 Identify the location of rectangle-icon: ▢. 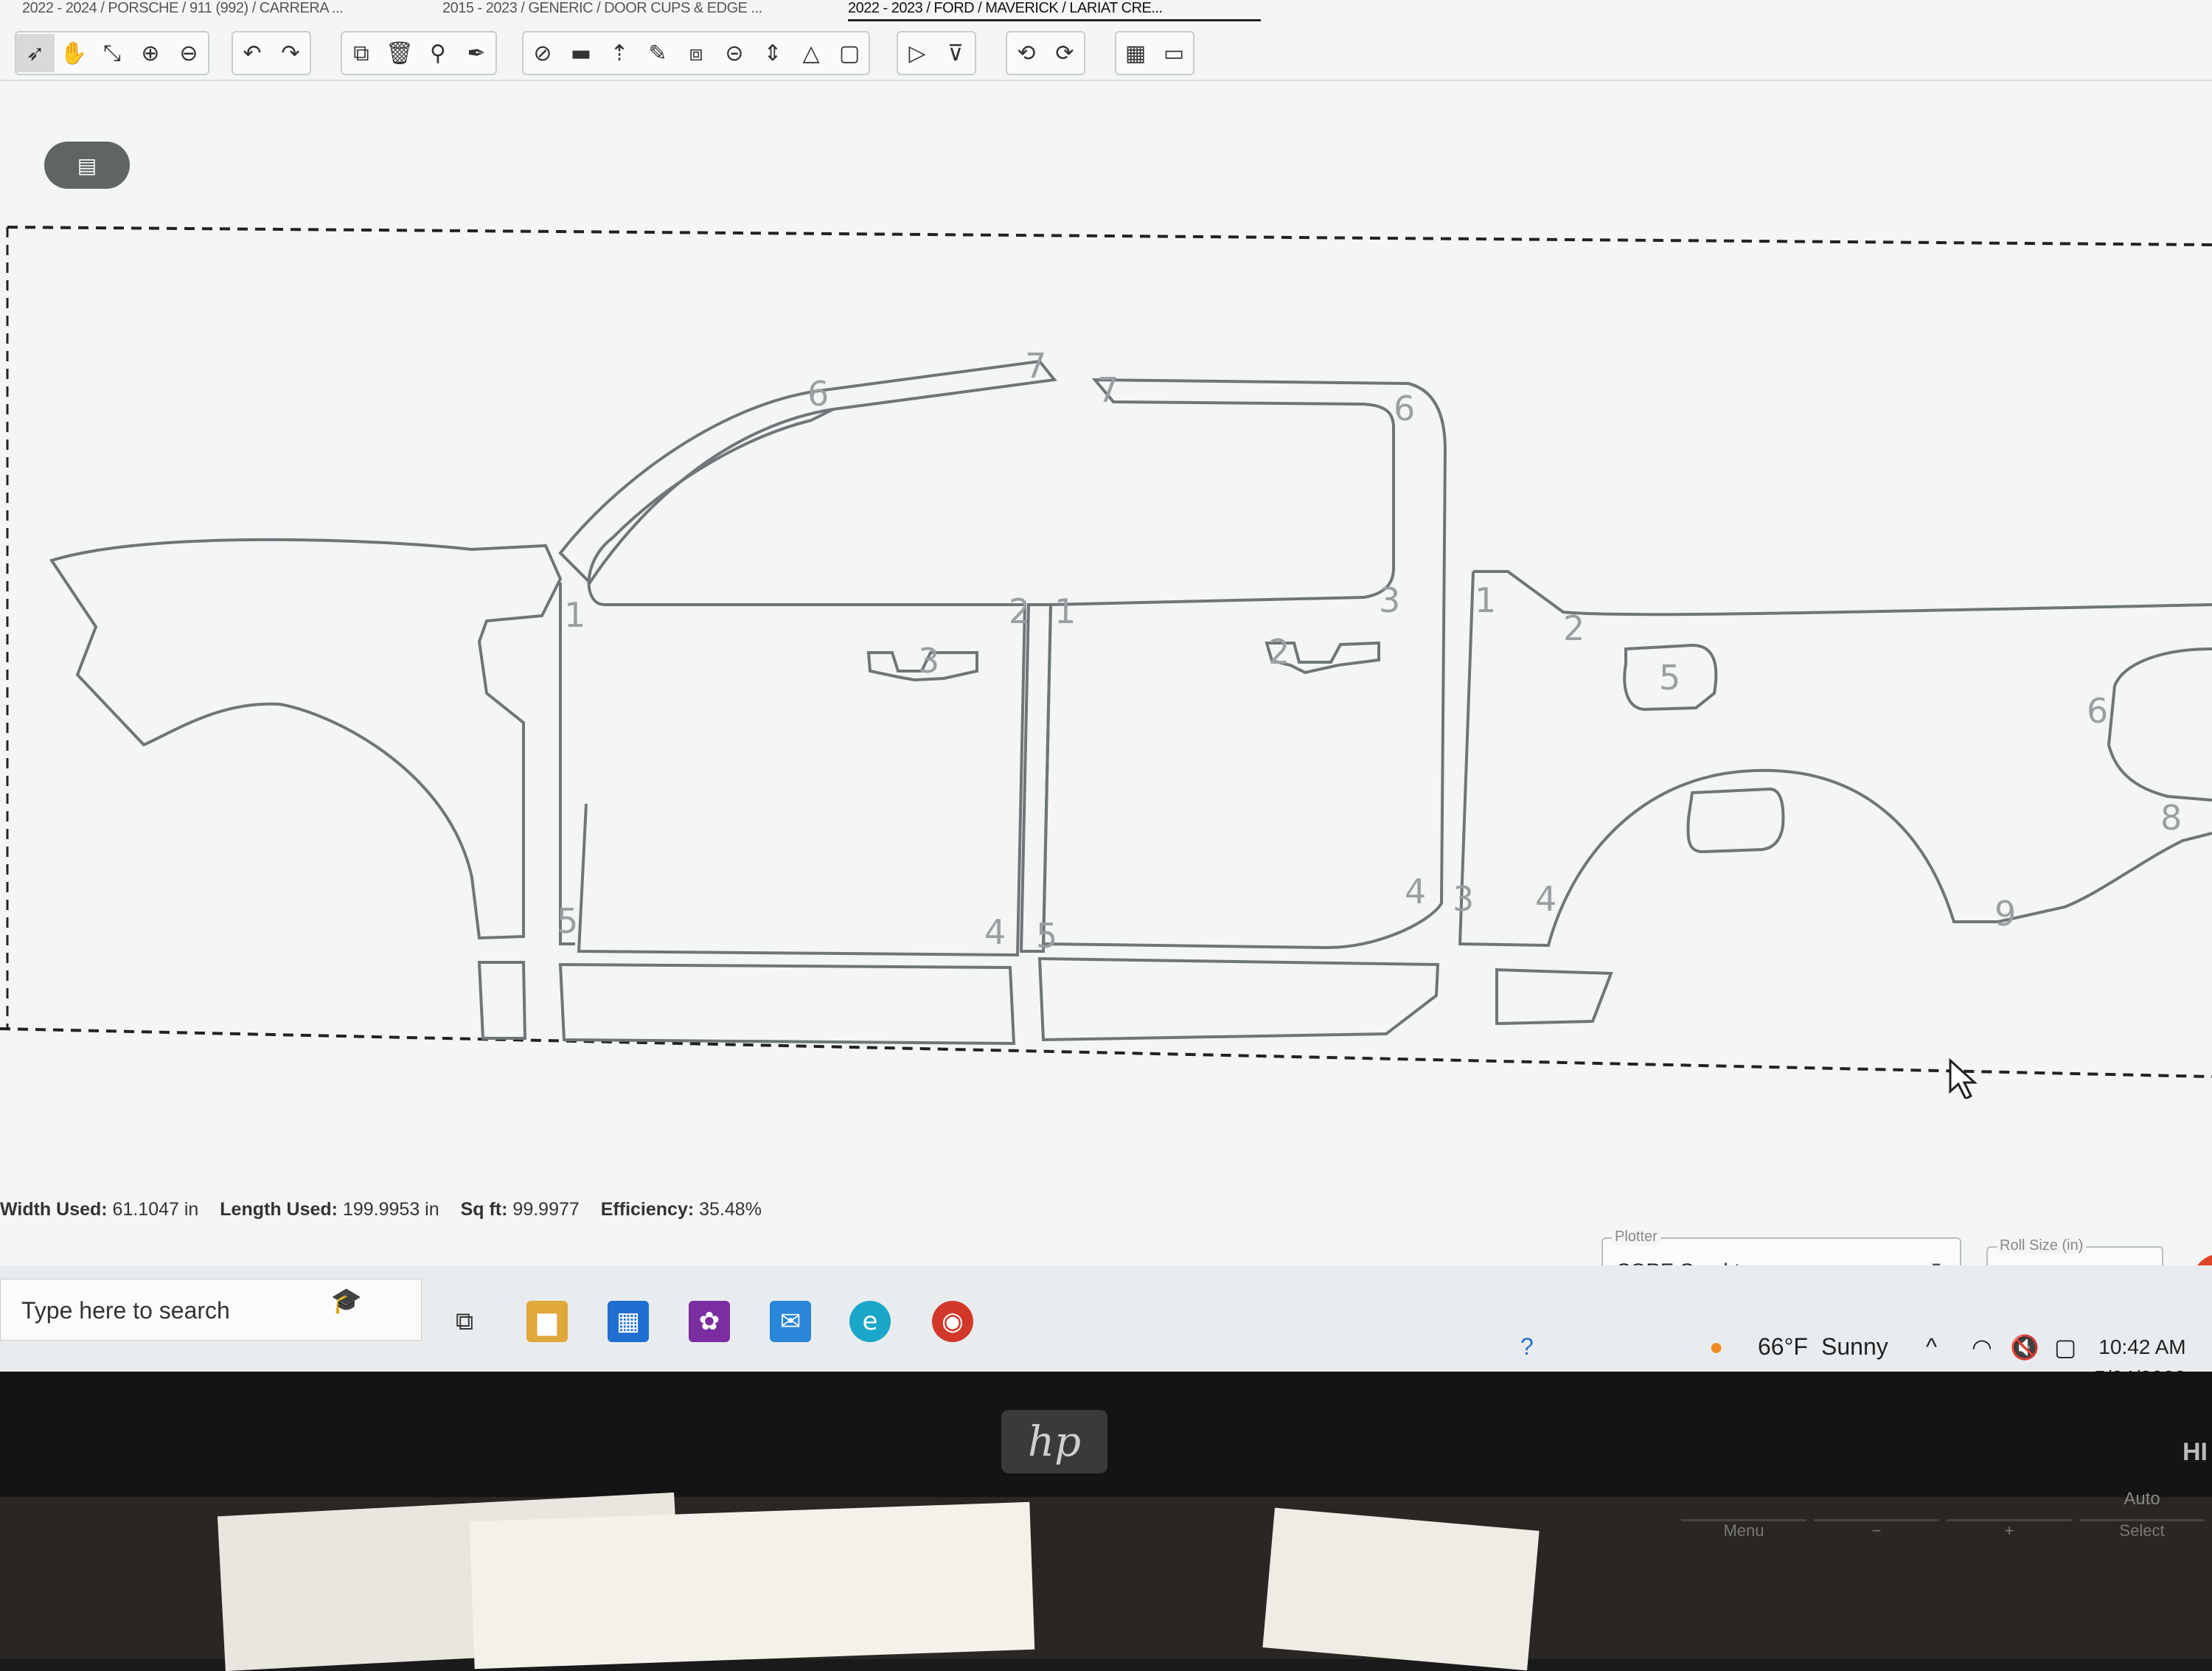
(849, 53).